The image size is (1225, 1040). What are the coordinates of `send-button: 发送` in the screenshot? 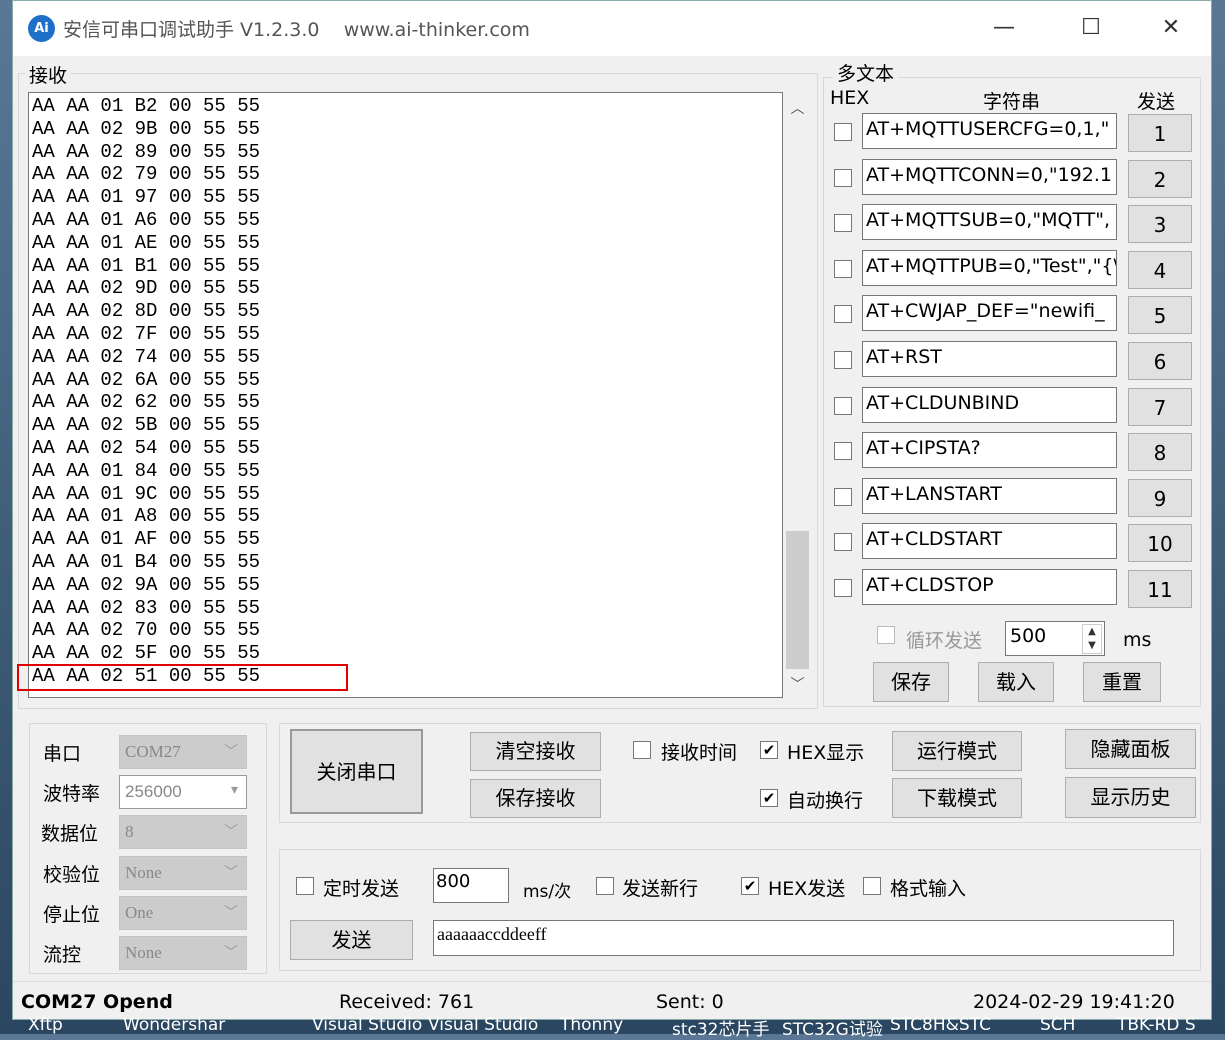 It's located at (351, 940).